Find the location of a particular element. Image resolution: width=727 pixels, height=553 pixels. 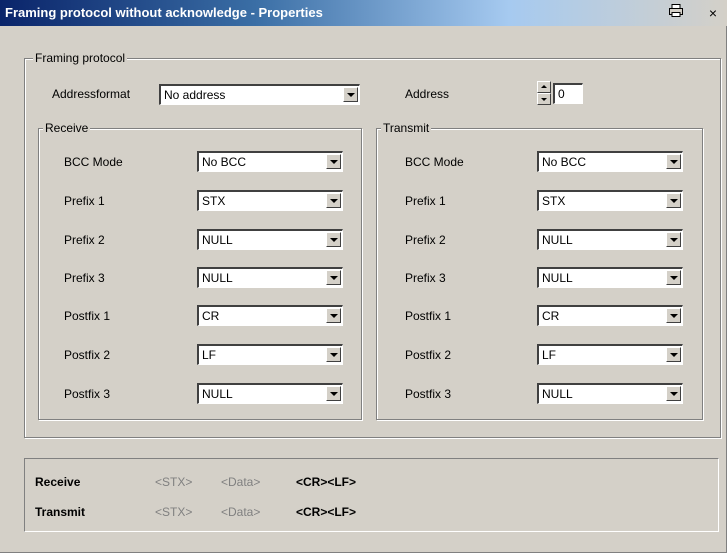

address-spinner is located at coordinates (544, 93).